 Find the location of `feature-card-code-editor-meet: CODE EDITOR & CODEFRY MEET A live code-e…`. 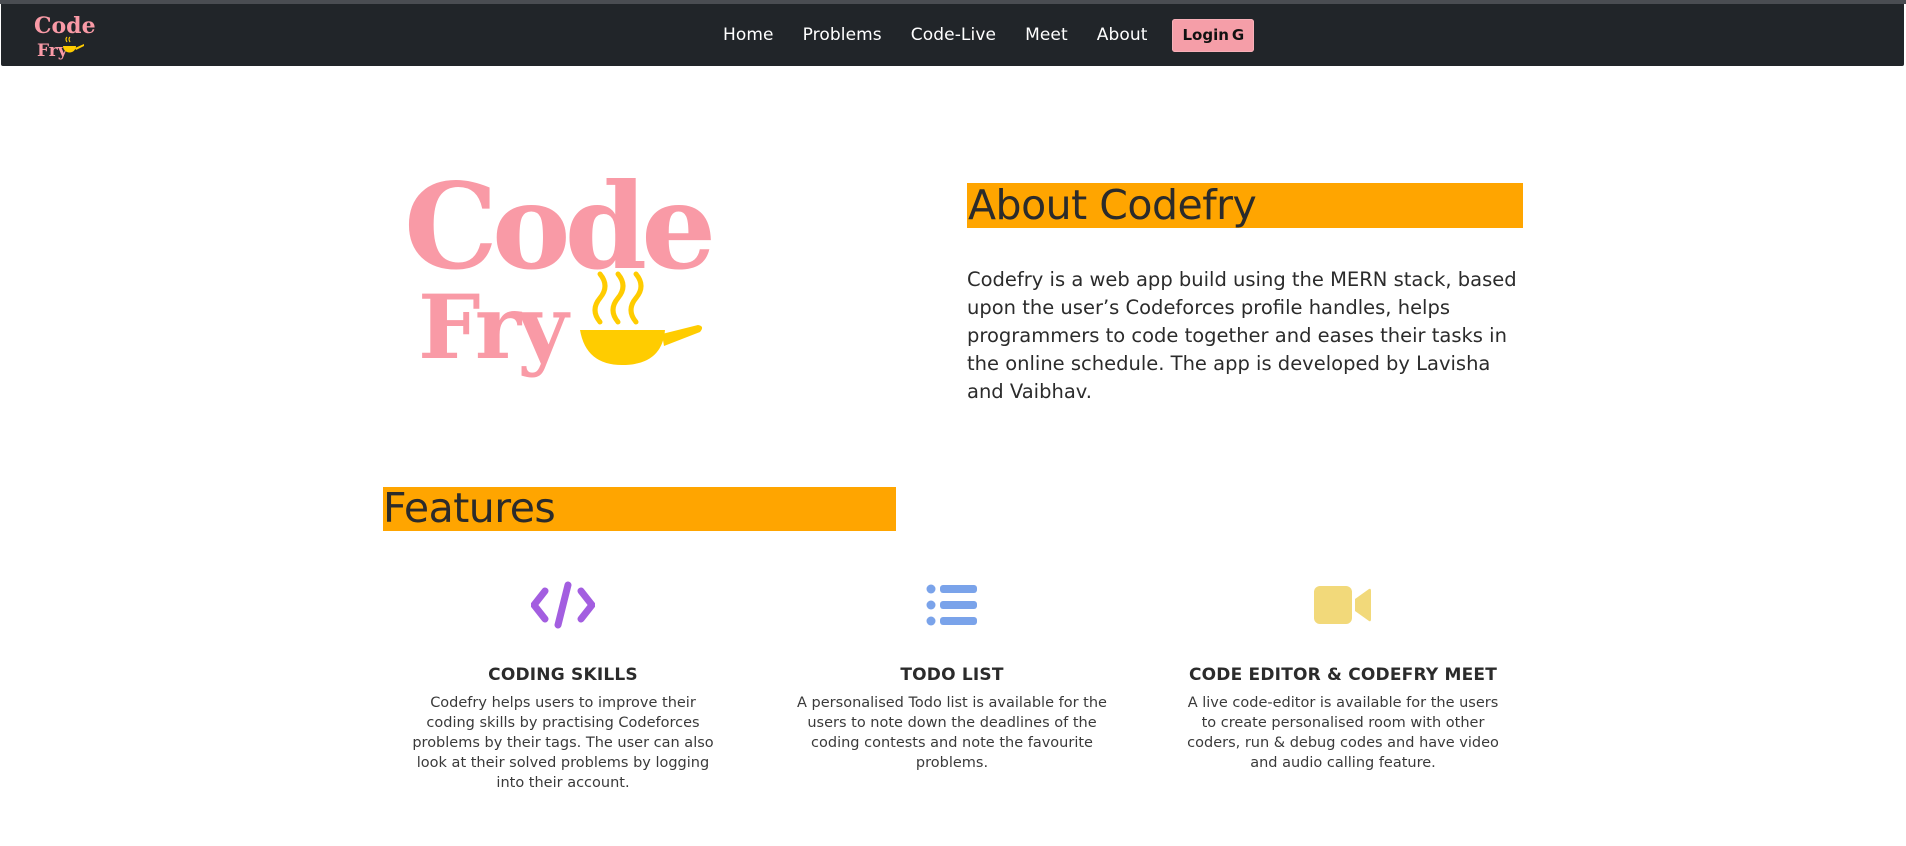

feature-card-code-editor-meet: CODE EDITOR & CODEFRY MEET A live code-e… is located at coordinates (1343, 674).